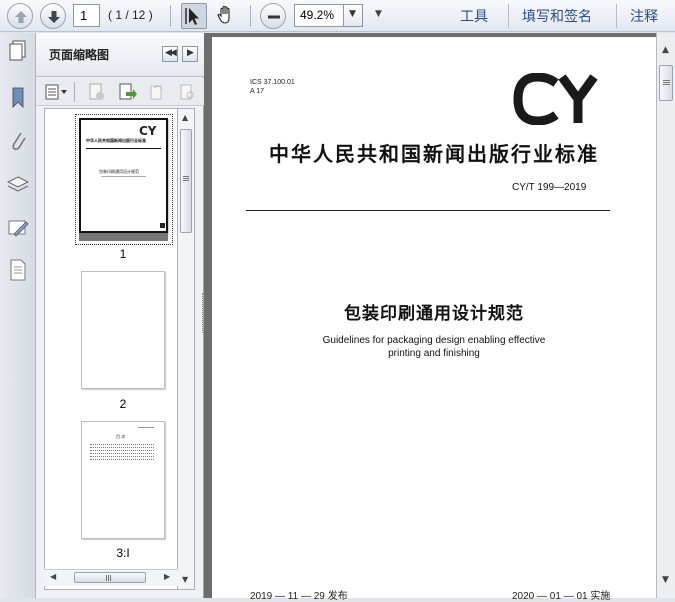 The width and height of the screenshot is (675, 602). I want to click on navigation-rail, so click(18, 315).